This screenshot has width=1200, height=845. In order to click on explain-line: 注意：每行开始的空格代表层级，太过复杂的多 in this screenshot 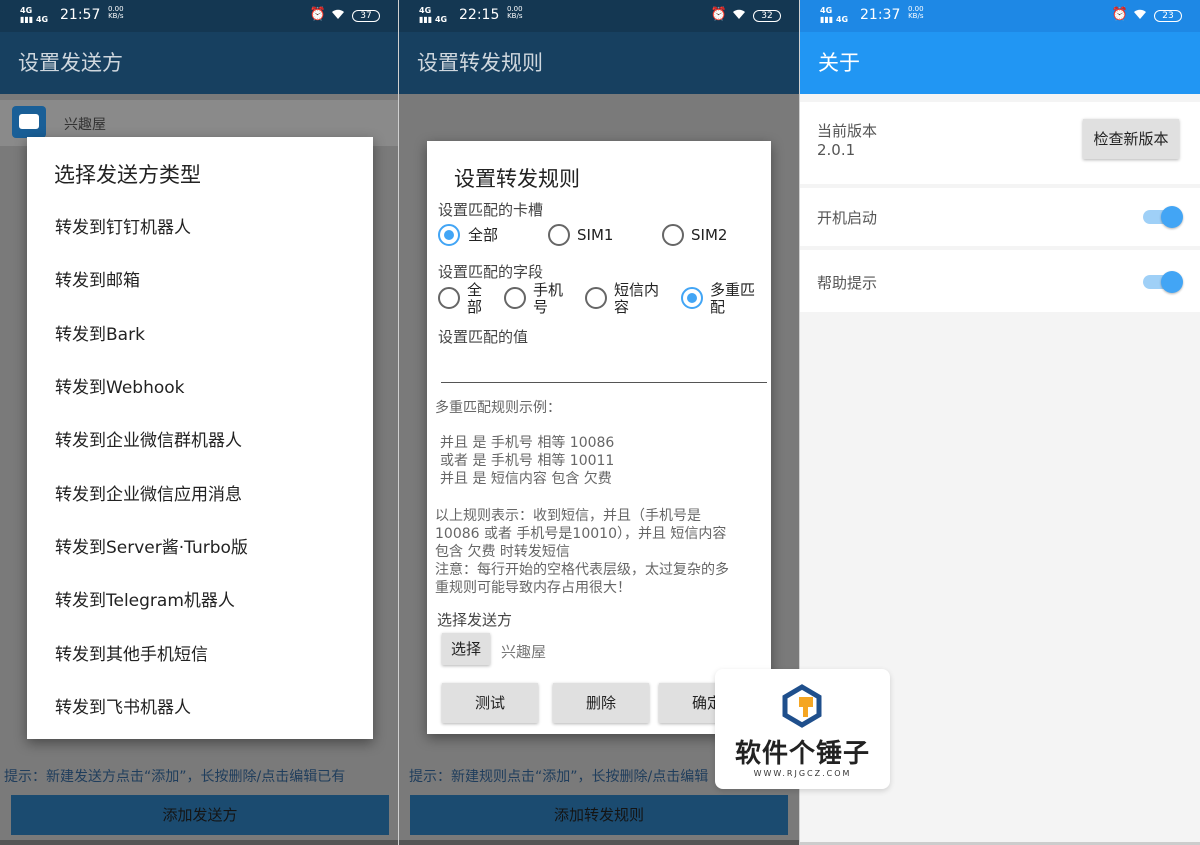, I will do `click(582, 570)`.